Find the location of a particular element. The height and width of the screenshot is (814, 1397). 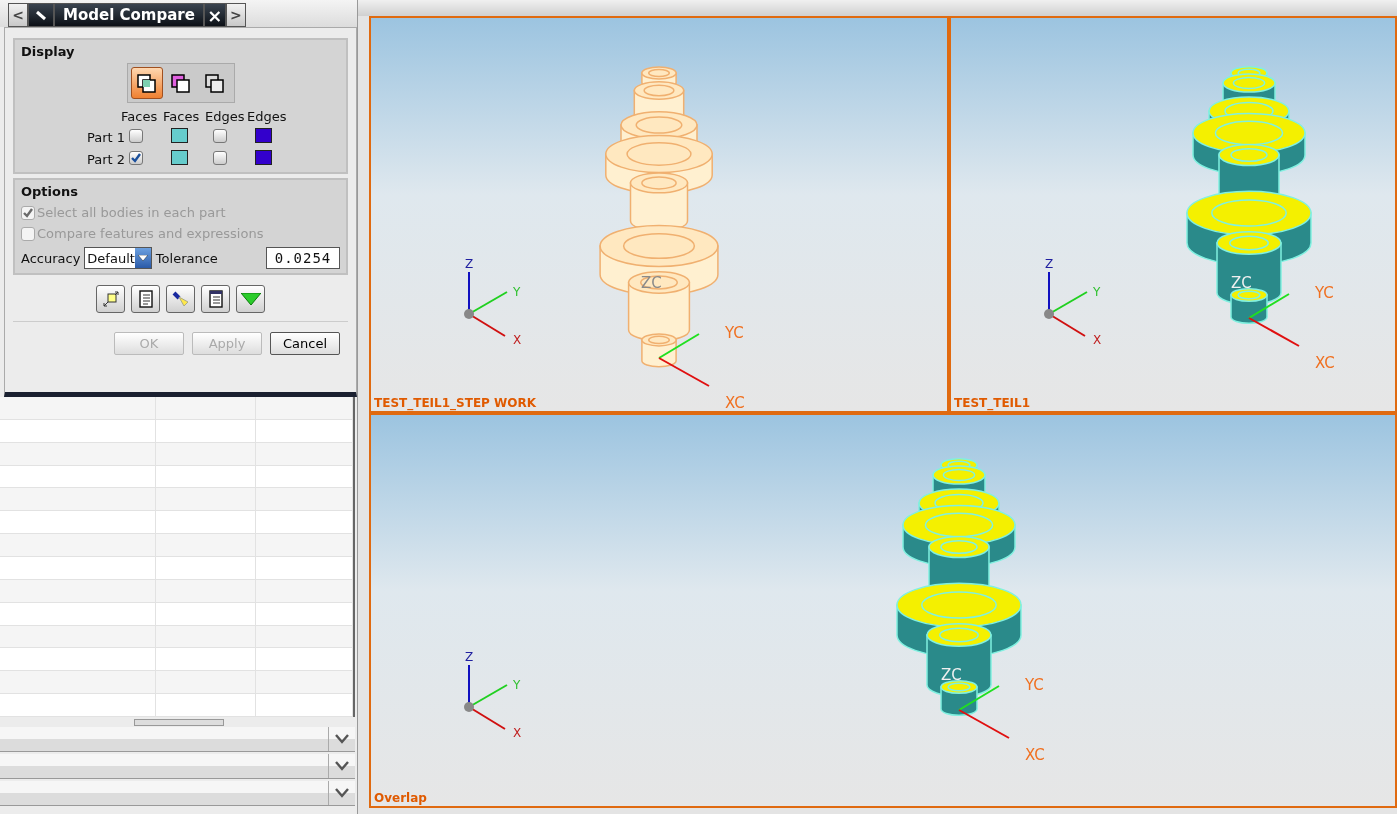

report-button is located at coordinates (145, 299).